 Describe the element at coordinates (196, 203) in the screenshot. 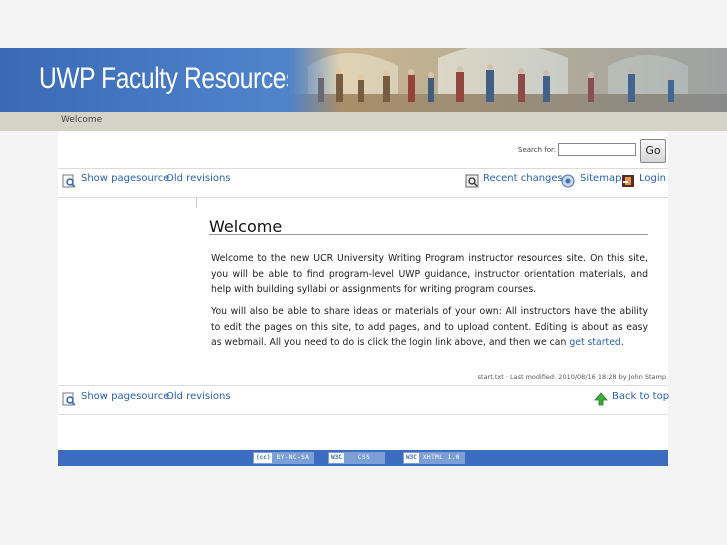

I see `content-column-divider` at that location.